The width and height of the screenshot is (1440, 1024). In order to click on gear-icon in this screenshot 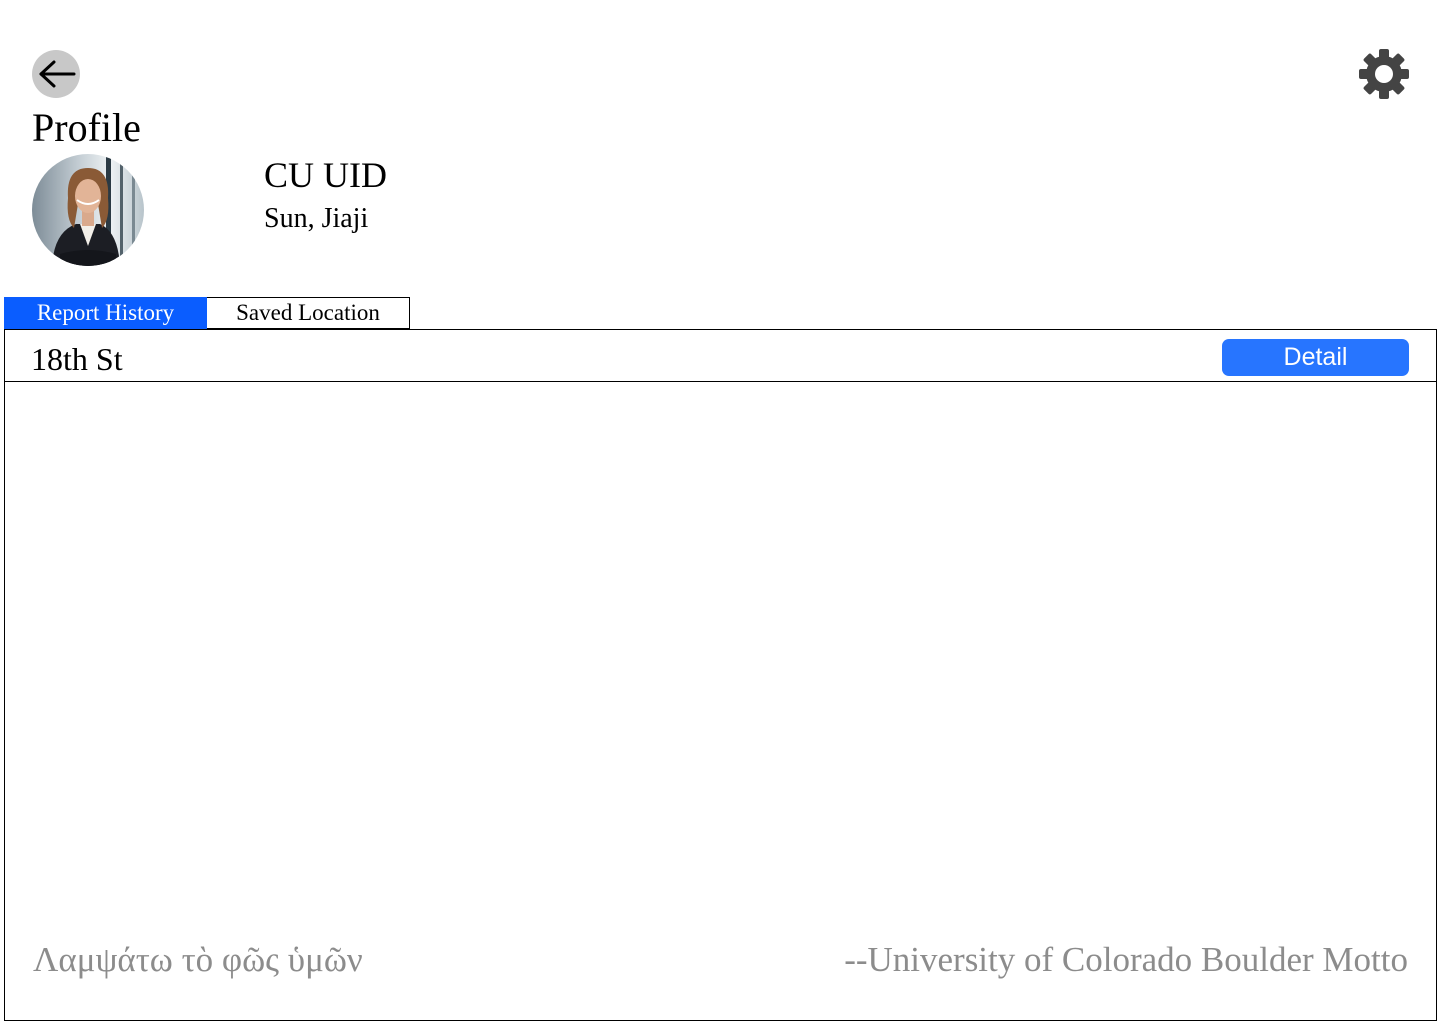, I will do `click(1384, 74)`.